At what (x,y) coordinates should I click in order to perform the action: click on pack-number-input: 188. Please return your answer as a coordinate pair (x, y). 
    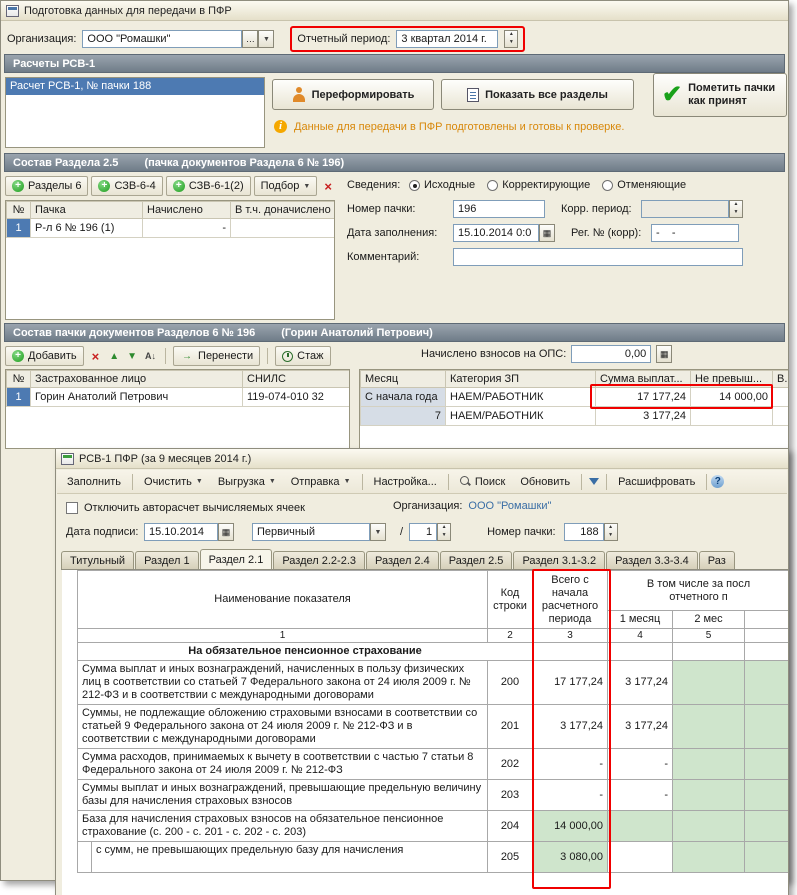
    Looking at the image, I should click on (583, 532).